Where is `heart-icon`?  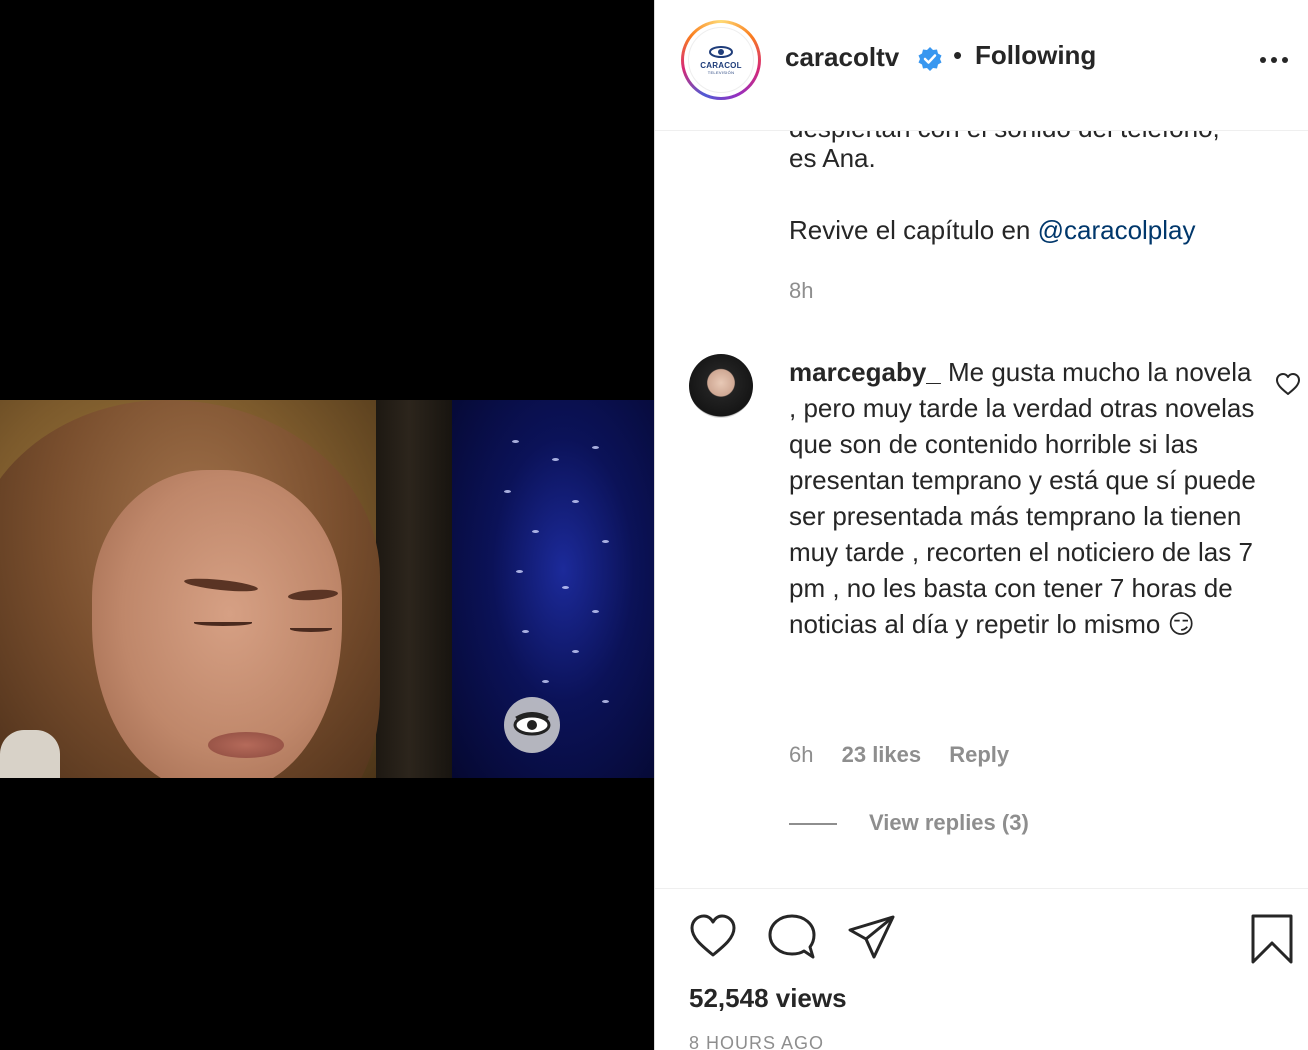 heart-icon is located at coordinates (713, 938).